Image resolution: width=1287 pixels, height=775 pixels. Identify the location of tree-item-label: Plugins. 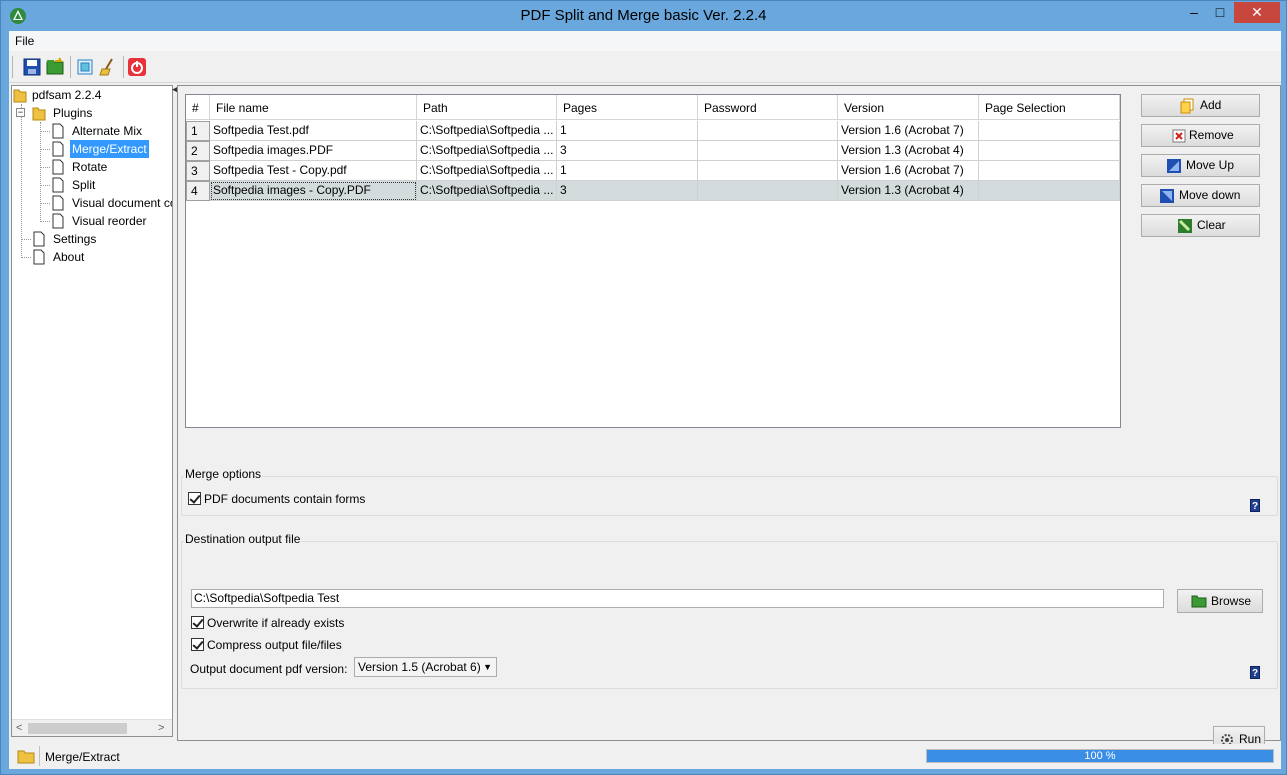
(73, 113).